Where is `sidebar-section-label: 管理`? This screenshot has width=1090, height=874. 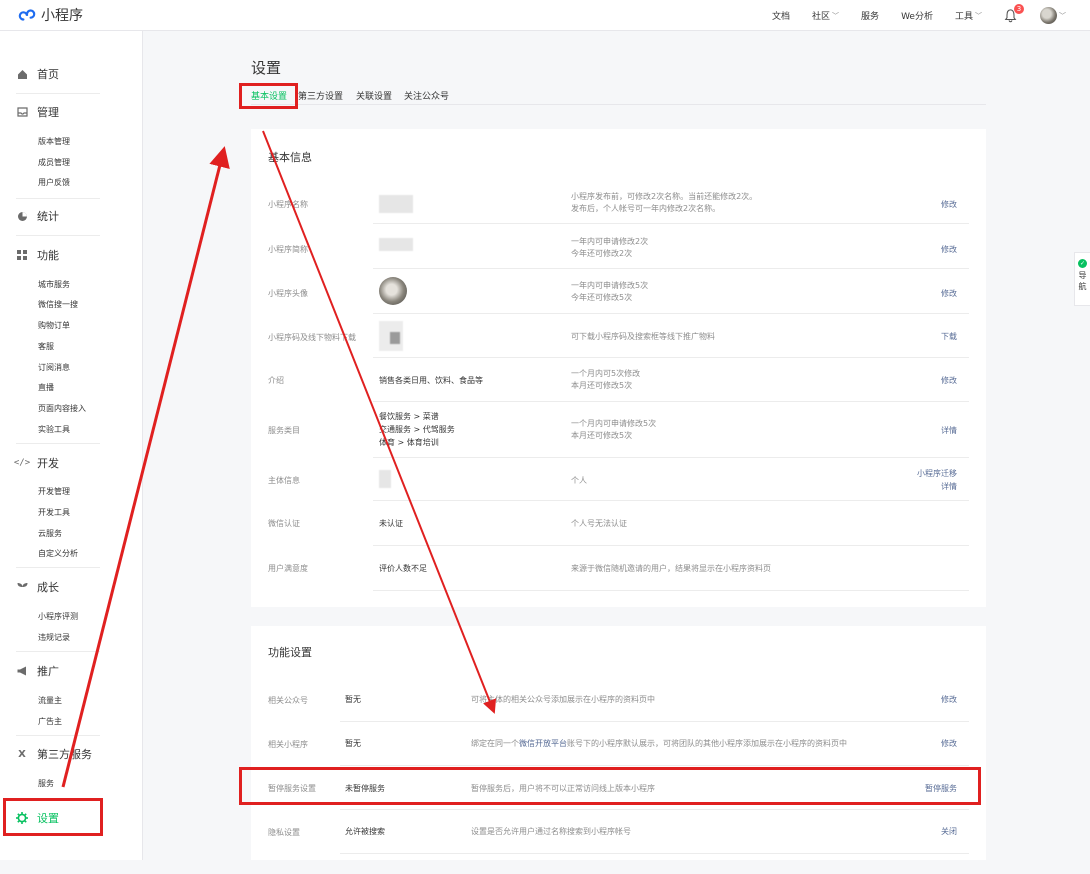 sidebar-section-label: 管理 is located at coordinates (48, 112).